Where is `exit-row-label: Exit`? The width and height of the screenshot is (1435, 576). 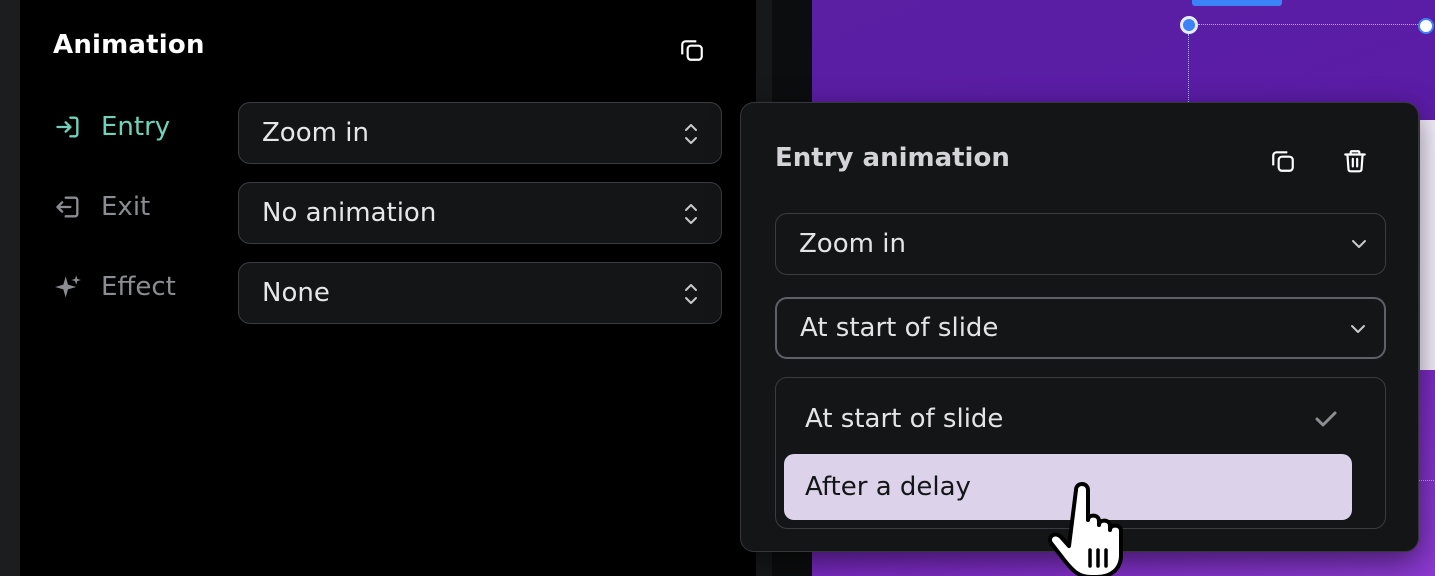 exit-row-label: Exit is located at coordinates (101, 207).